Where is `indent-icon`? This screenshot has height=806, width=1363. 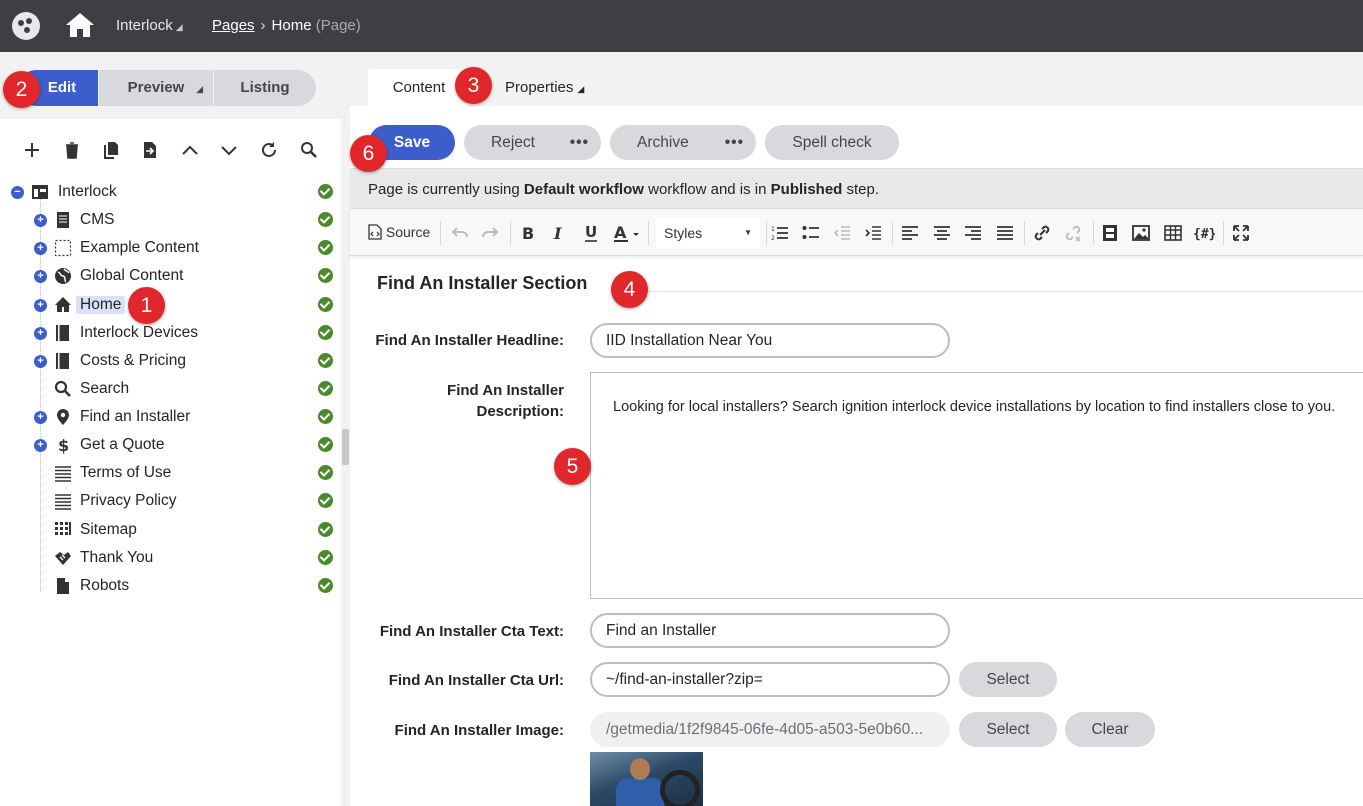 indent-icon is located at coordinates (873, 233).